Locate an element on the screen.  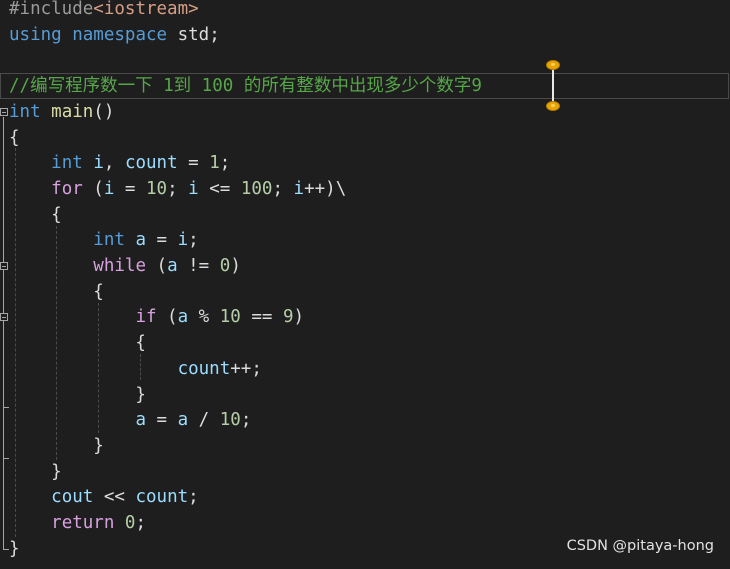
code-token: return is located at coordinates (83, 523).